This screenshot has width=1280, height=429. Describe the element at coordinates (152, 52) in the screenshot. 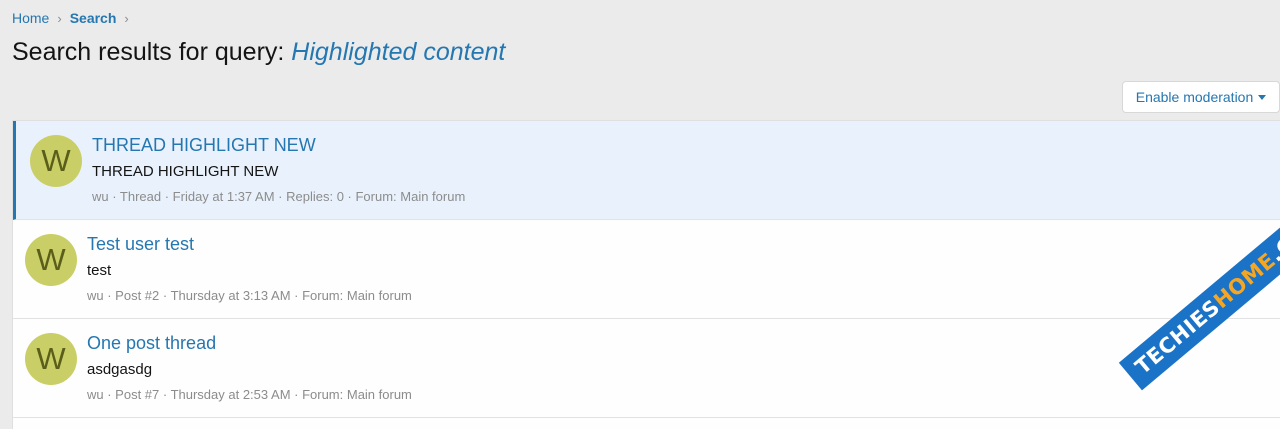

I see `page-title-prefix: Search results for query:` at that location.